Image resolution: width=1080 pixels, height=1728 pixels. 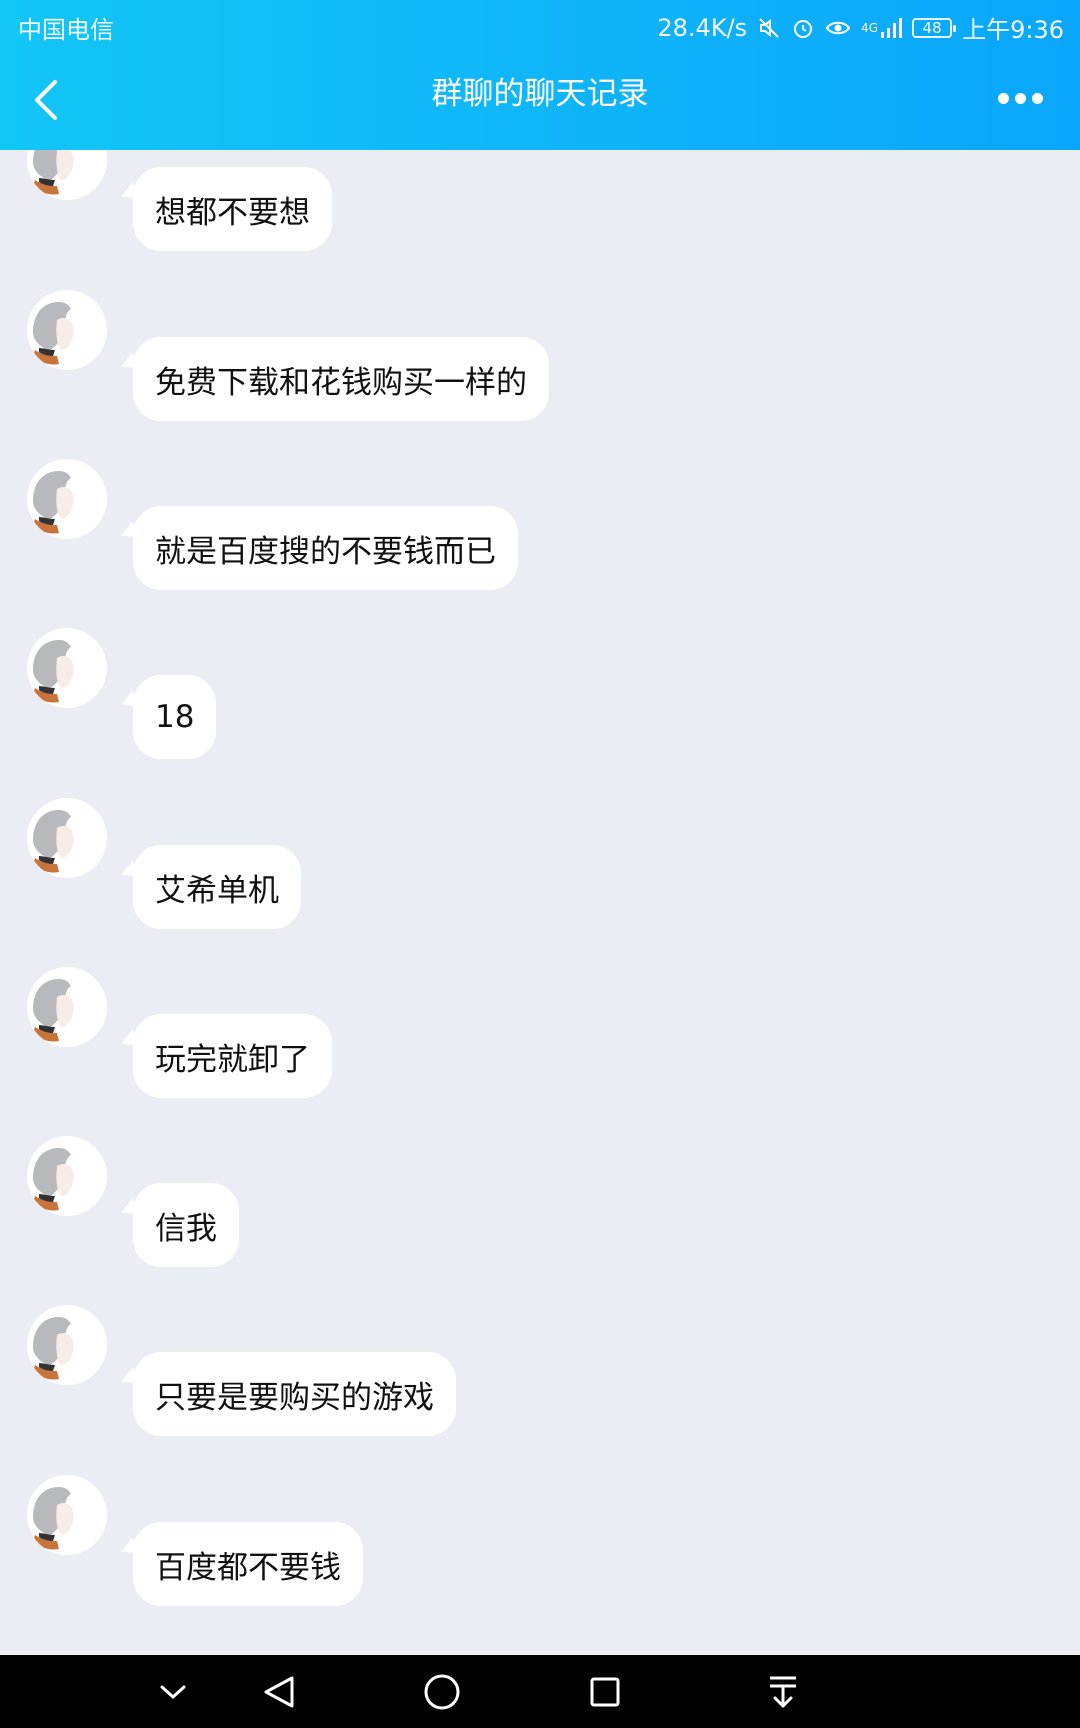 What do you see at coordinates (860, 27) in the screenshot?
I see `status-icons: 28.4K/s 4G 48 上午9:36` at bounding box center [860, 27].